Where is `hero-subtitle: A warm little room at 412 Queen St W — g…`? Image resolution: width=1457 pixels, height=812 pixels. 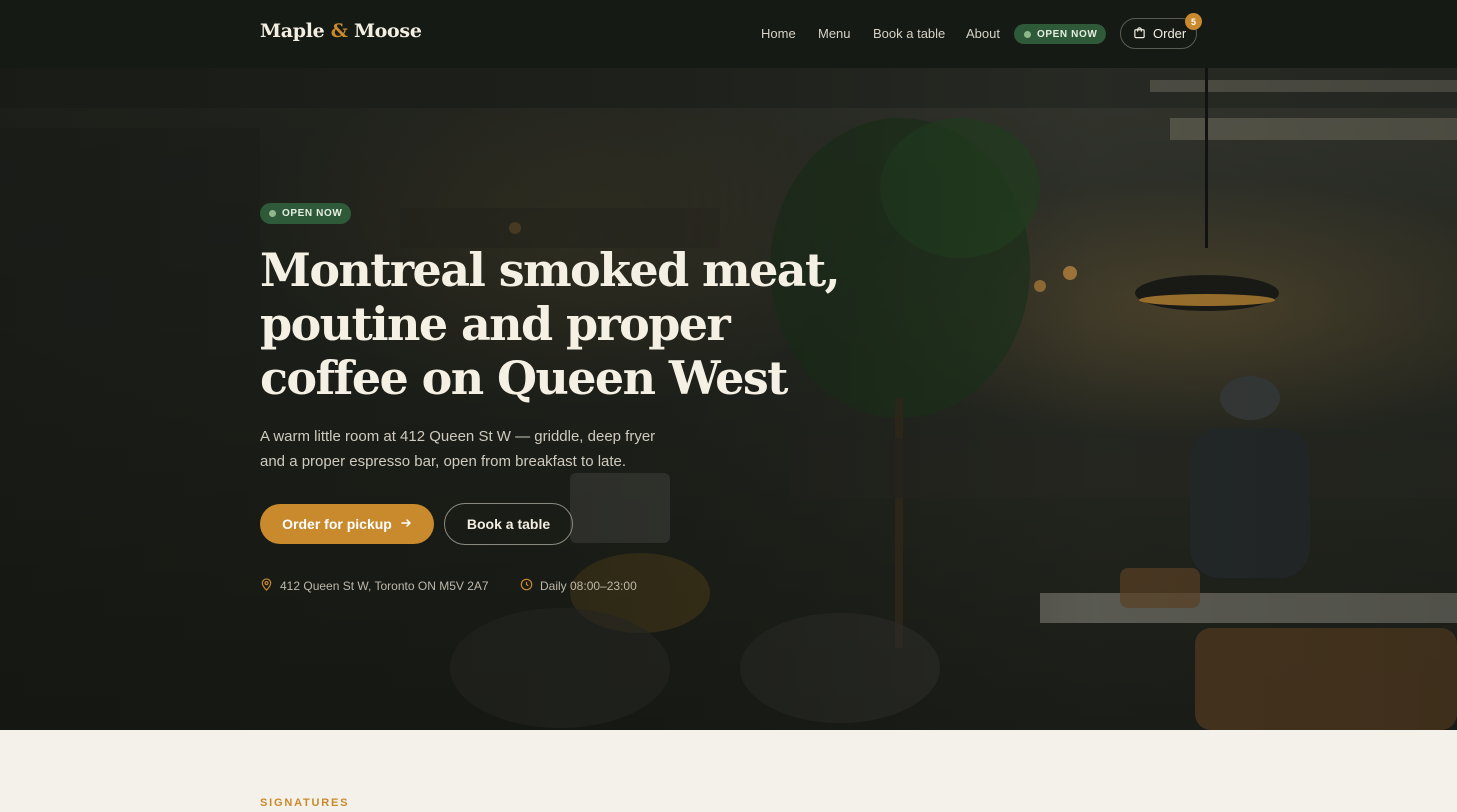 hero-subtitle: A warm little room at 412 Queen St W — g… is located at coordinates (490, 449).